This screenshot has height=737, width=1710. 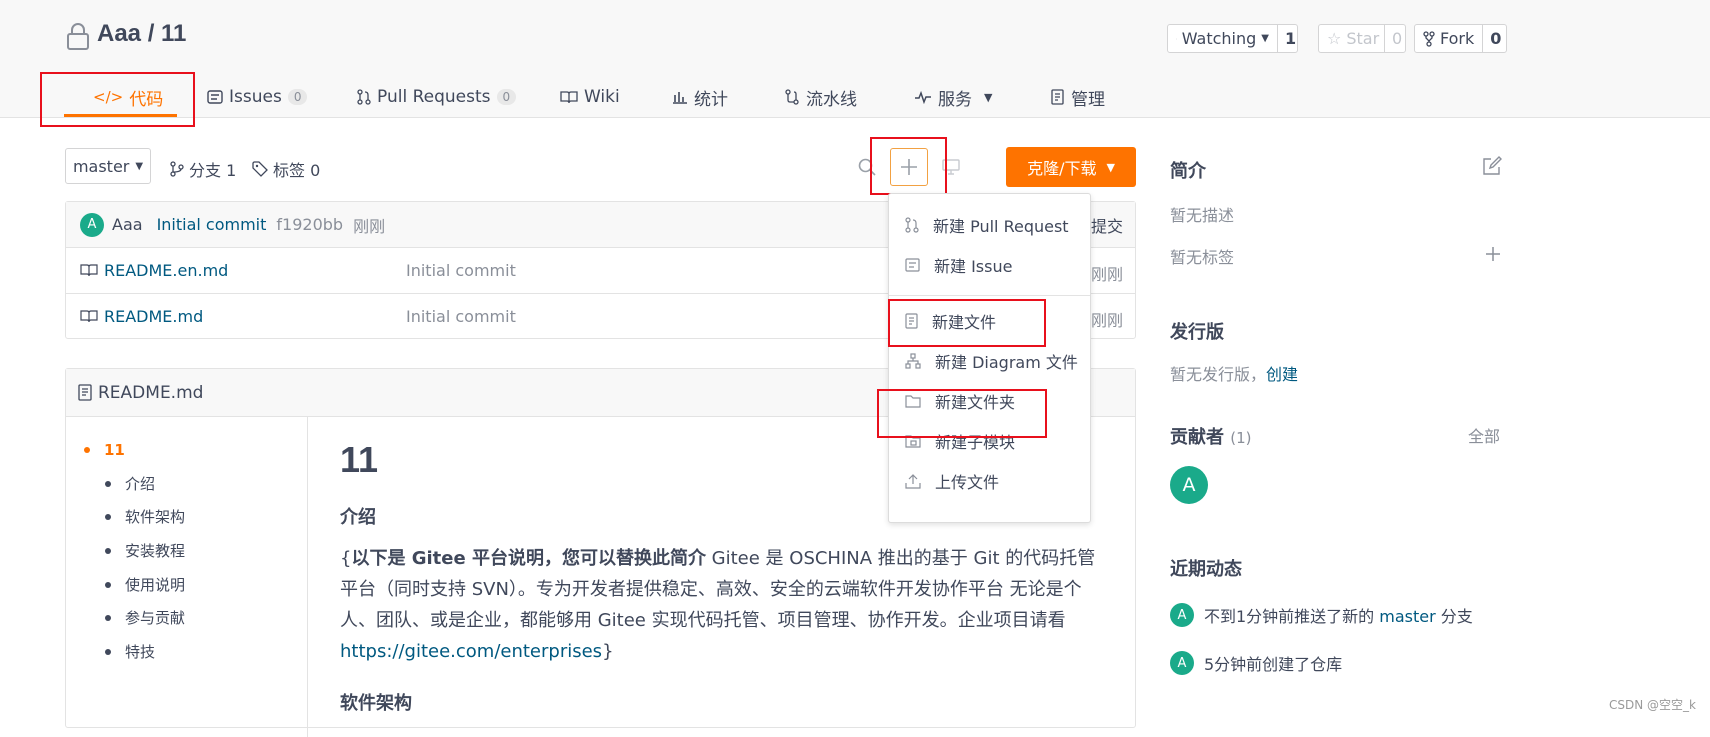 What do you see at coordinates (1290, 38) in the screenshot?
I see `watch-count: 1` at bounding box center [1290, 38].